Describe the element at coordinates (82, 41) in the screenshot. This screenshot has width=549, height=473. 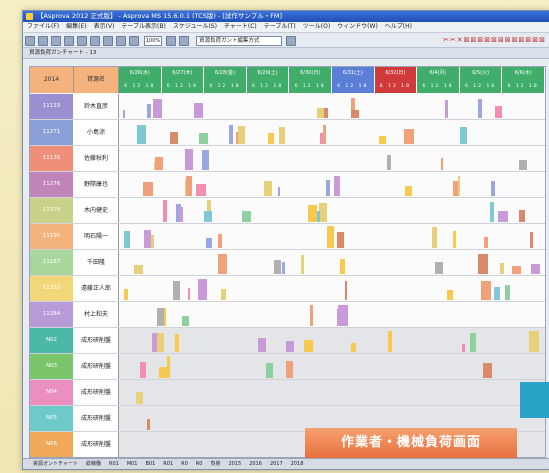
I see `cut-icon` at that location.